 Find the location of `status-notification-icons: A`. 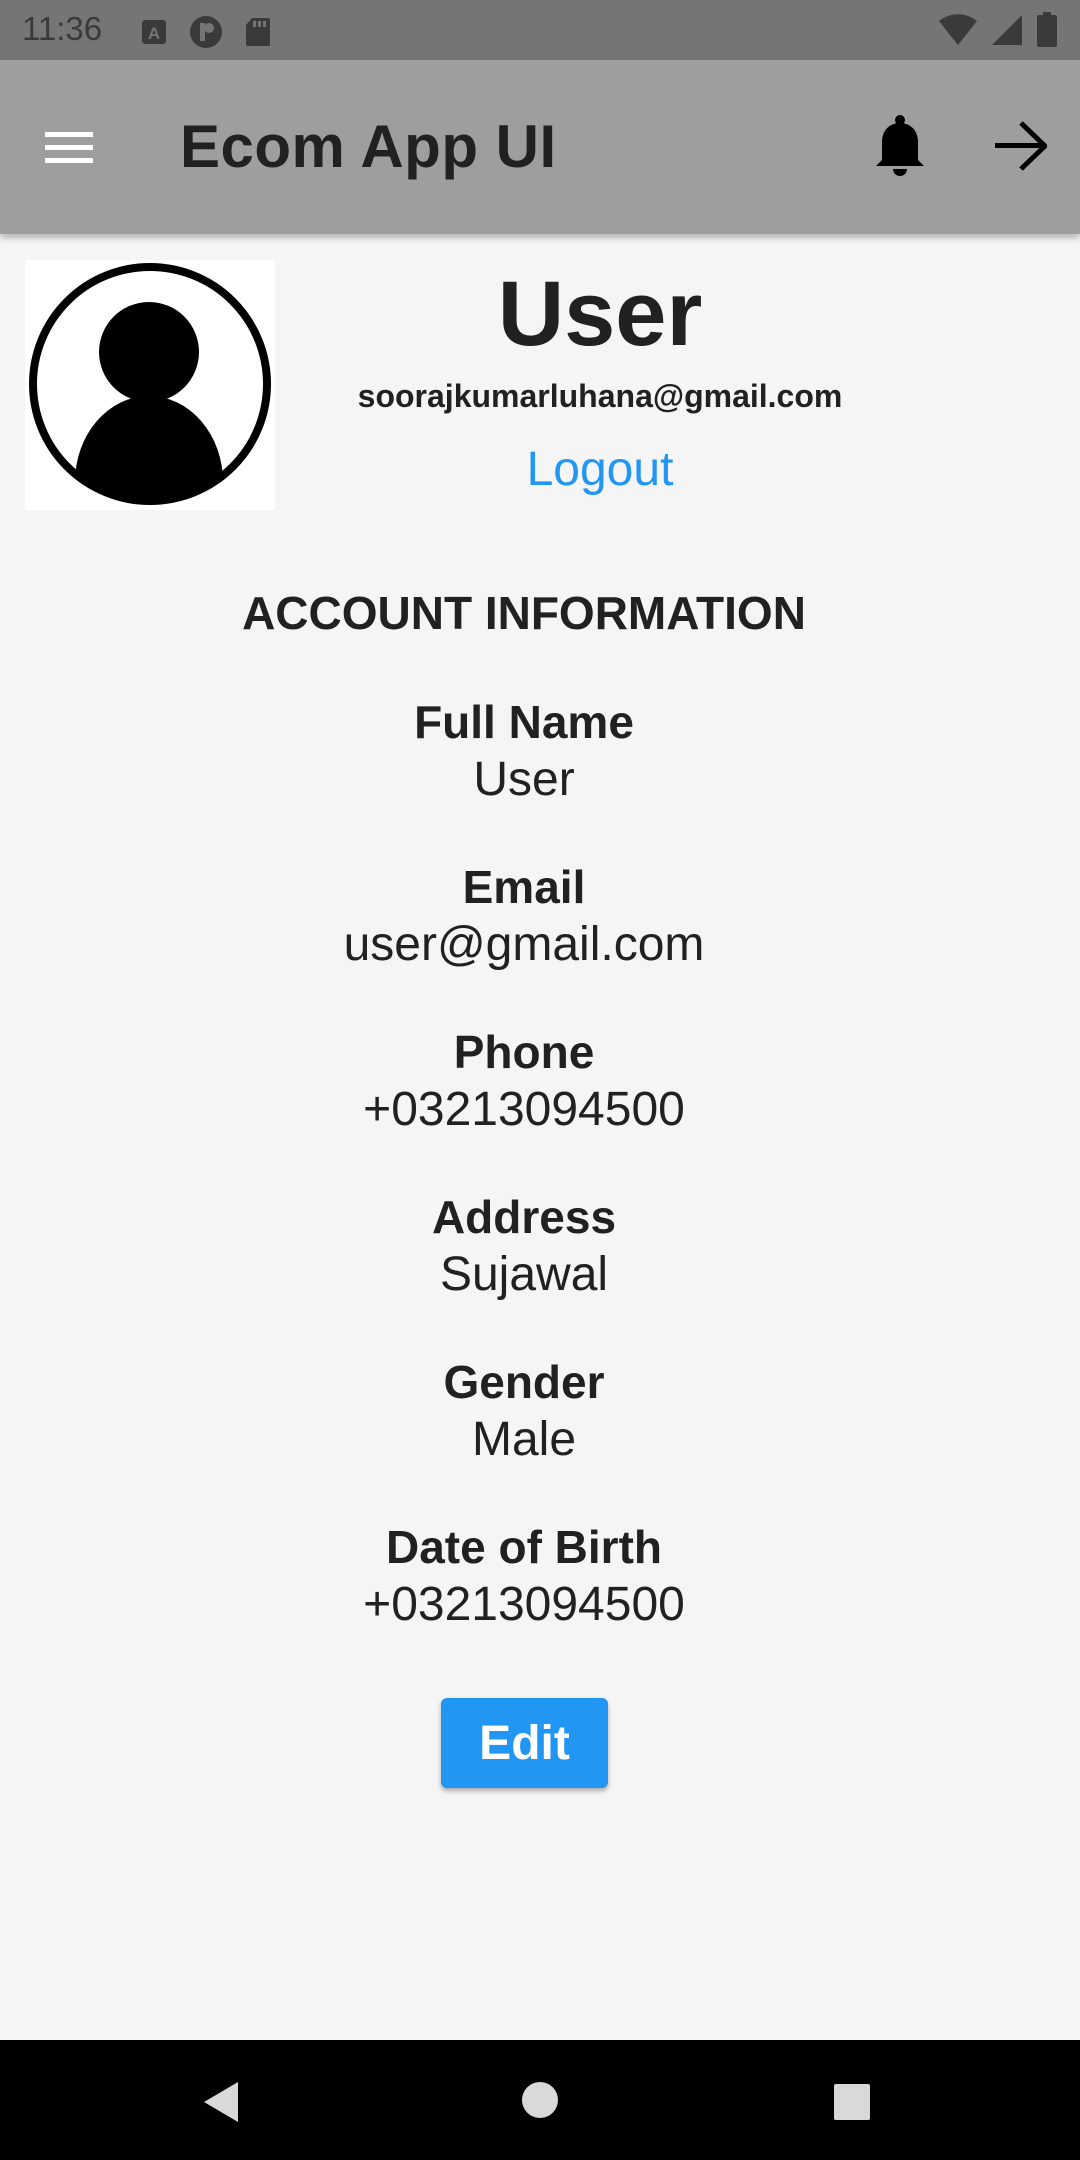

status-notification-icons: A is located at coordinates (206, 34).